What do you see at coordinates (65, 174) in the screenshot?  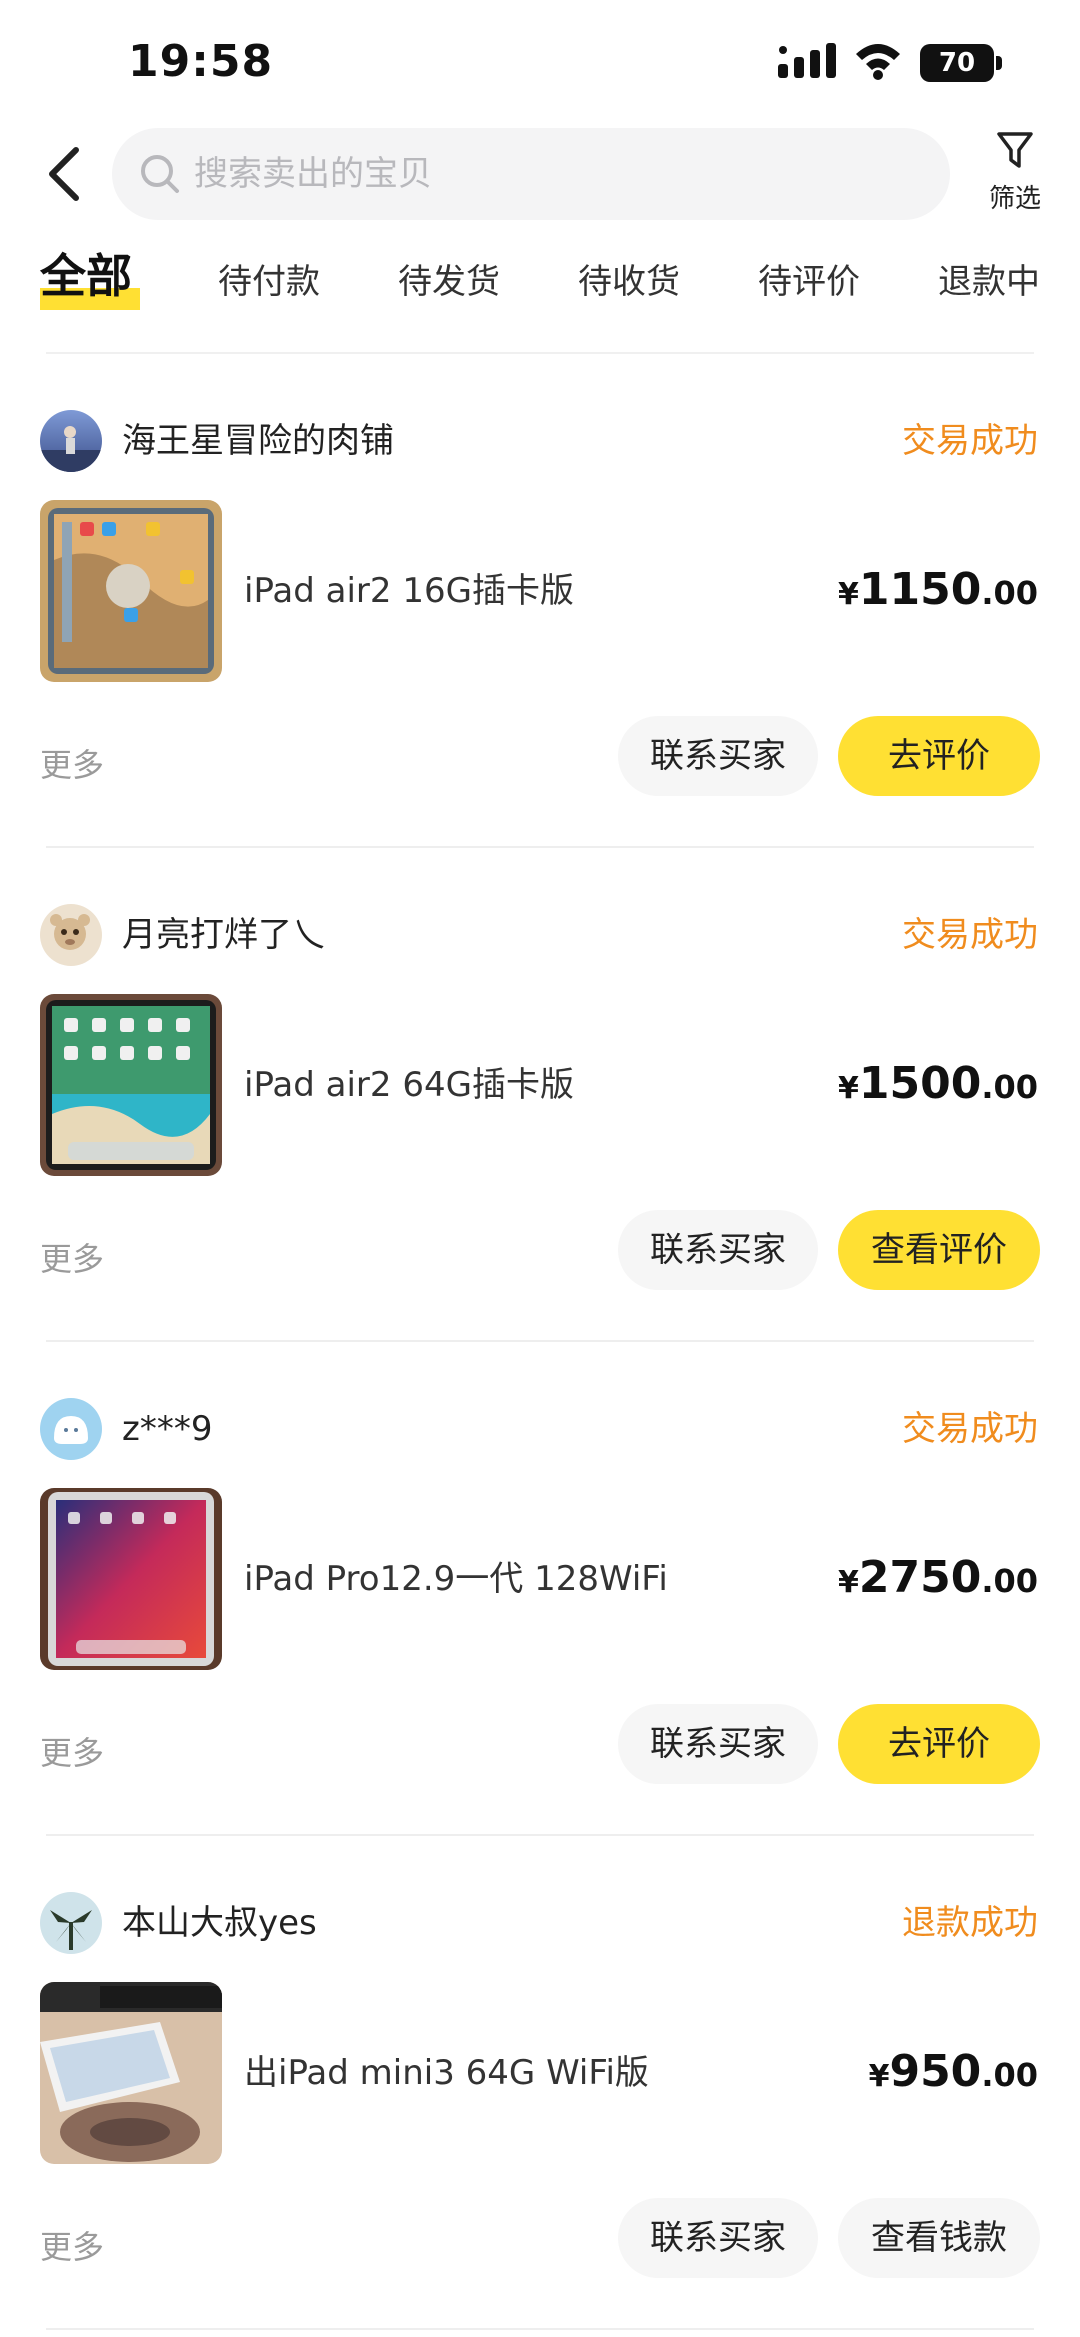 I see `back-arrow-icon` at bounding box center [65, 174].